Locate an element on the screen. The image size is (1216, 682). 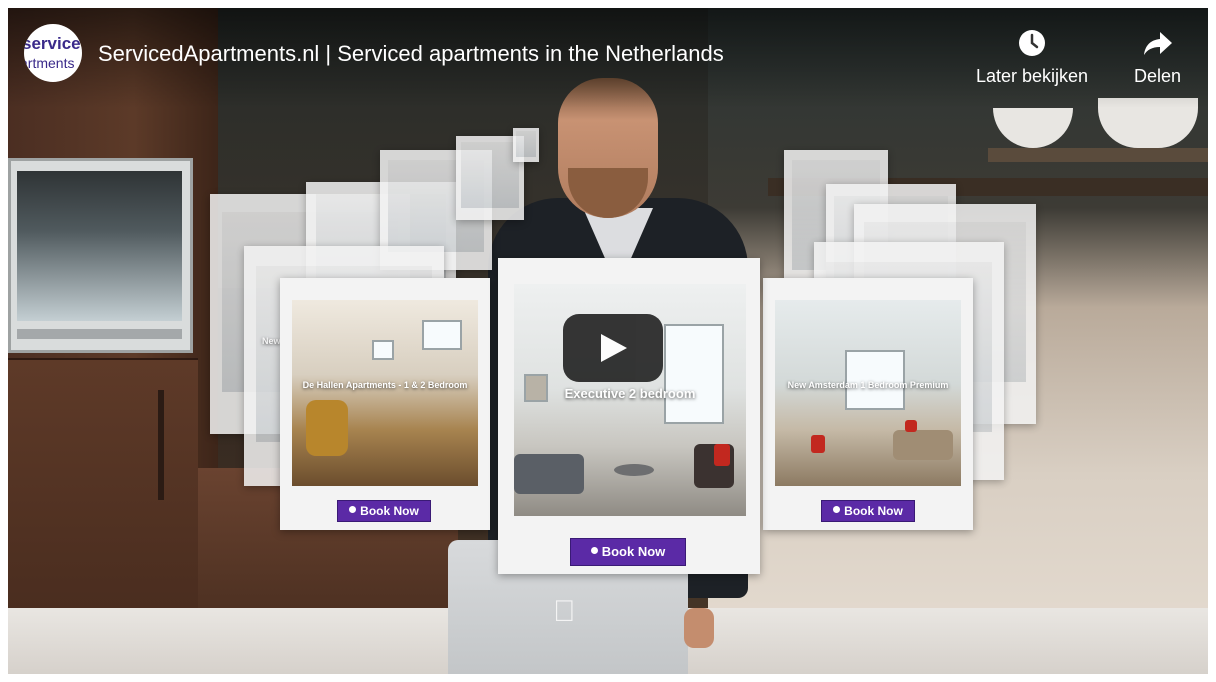
apartment-card-back is located at coordinates (526, 145).